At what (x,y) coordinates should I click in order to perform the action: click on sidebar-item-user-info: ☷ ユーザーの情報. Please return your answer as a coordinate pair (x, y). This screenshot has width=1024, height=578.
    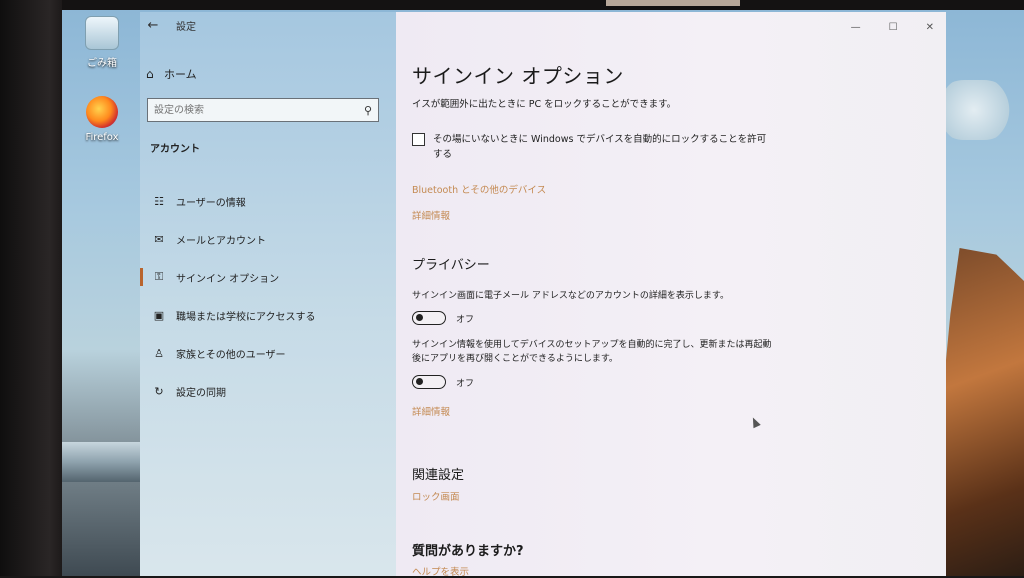
    Looking at the image, I should click on (268, 201).